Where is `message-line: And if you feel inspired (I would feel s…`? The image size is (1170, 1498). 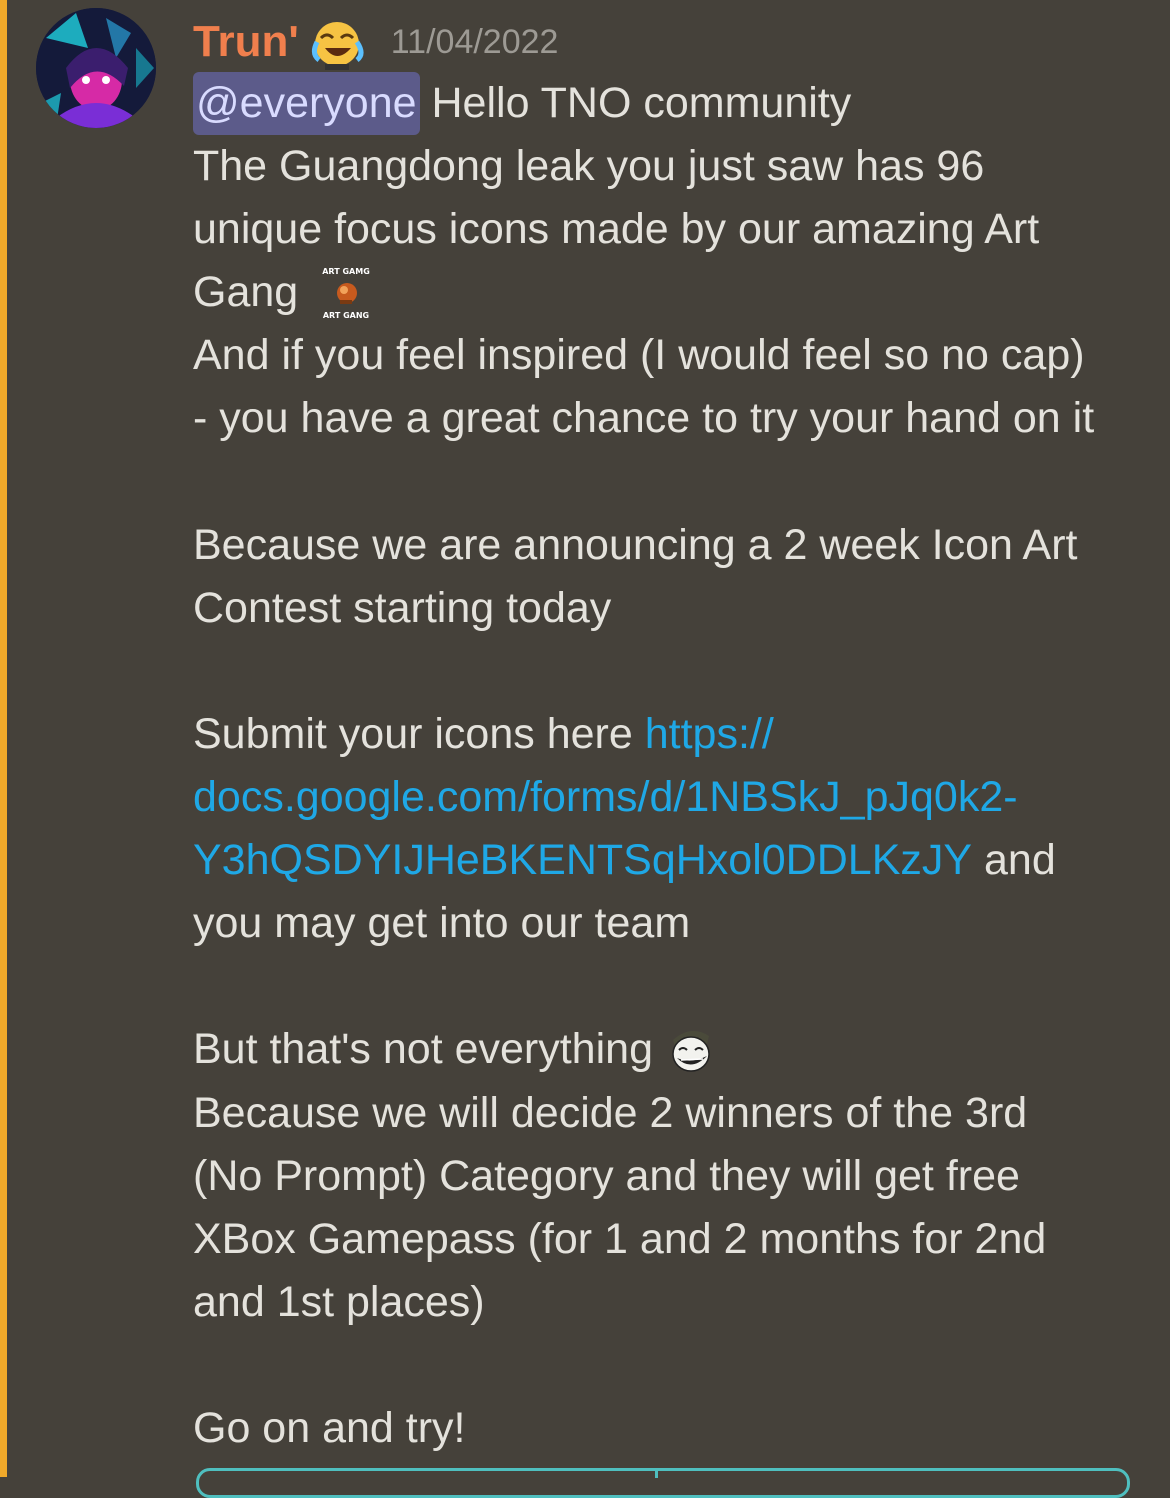 message-line: And if you feel inspired (I would feel s… is located at coordinates (668, 355).